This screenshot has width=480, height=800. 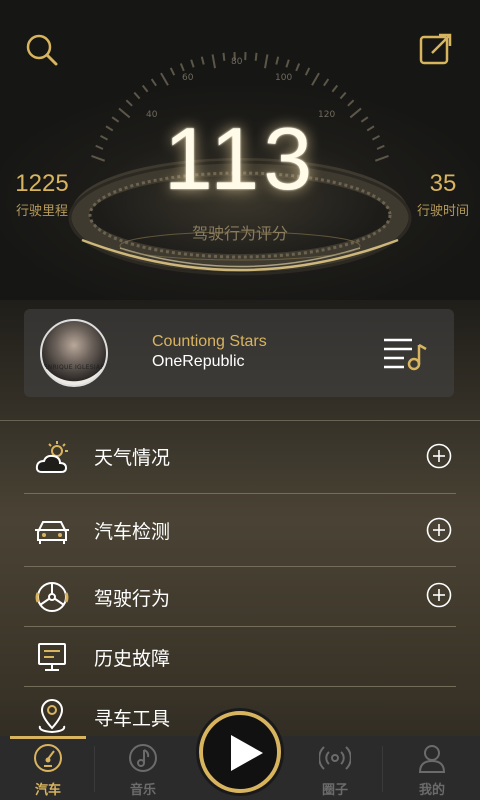 I want to click on tab-label: 圈子, so click(x=334, y=790).